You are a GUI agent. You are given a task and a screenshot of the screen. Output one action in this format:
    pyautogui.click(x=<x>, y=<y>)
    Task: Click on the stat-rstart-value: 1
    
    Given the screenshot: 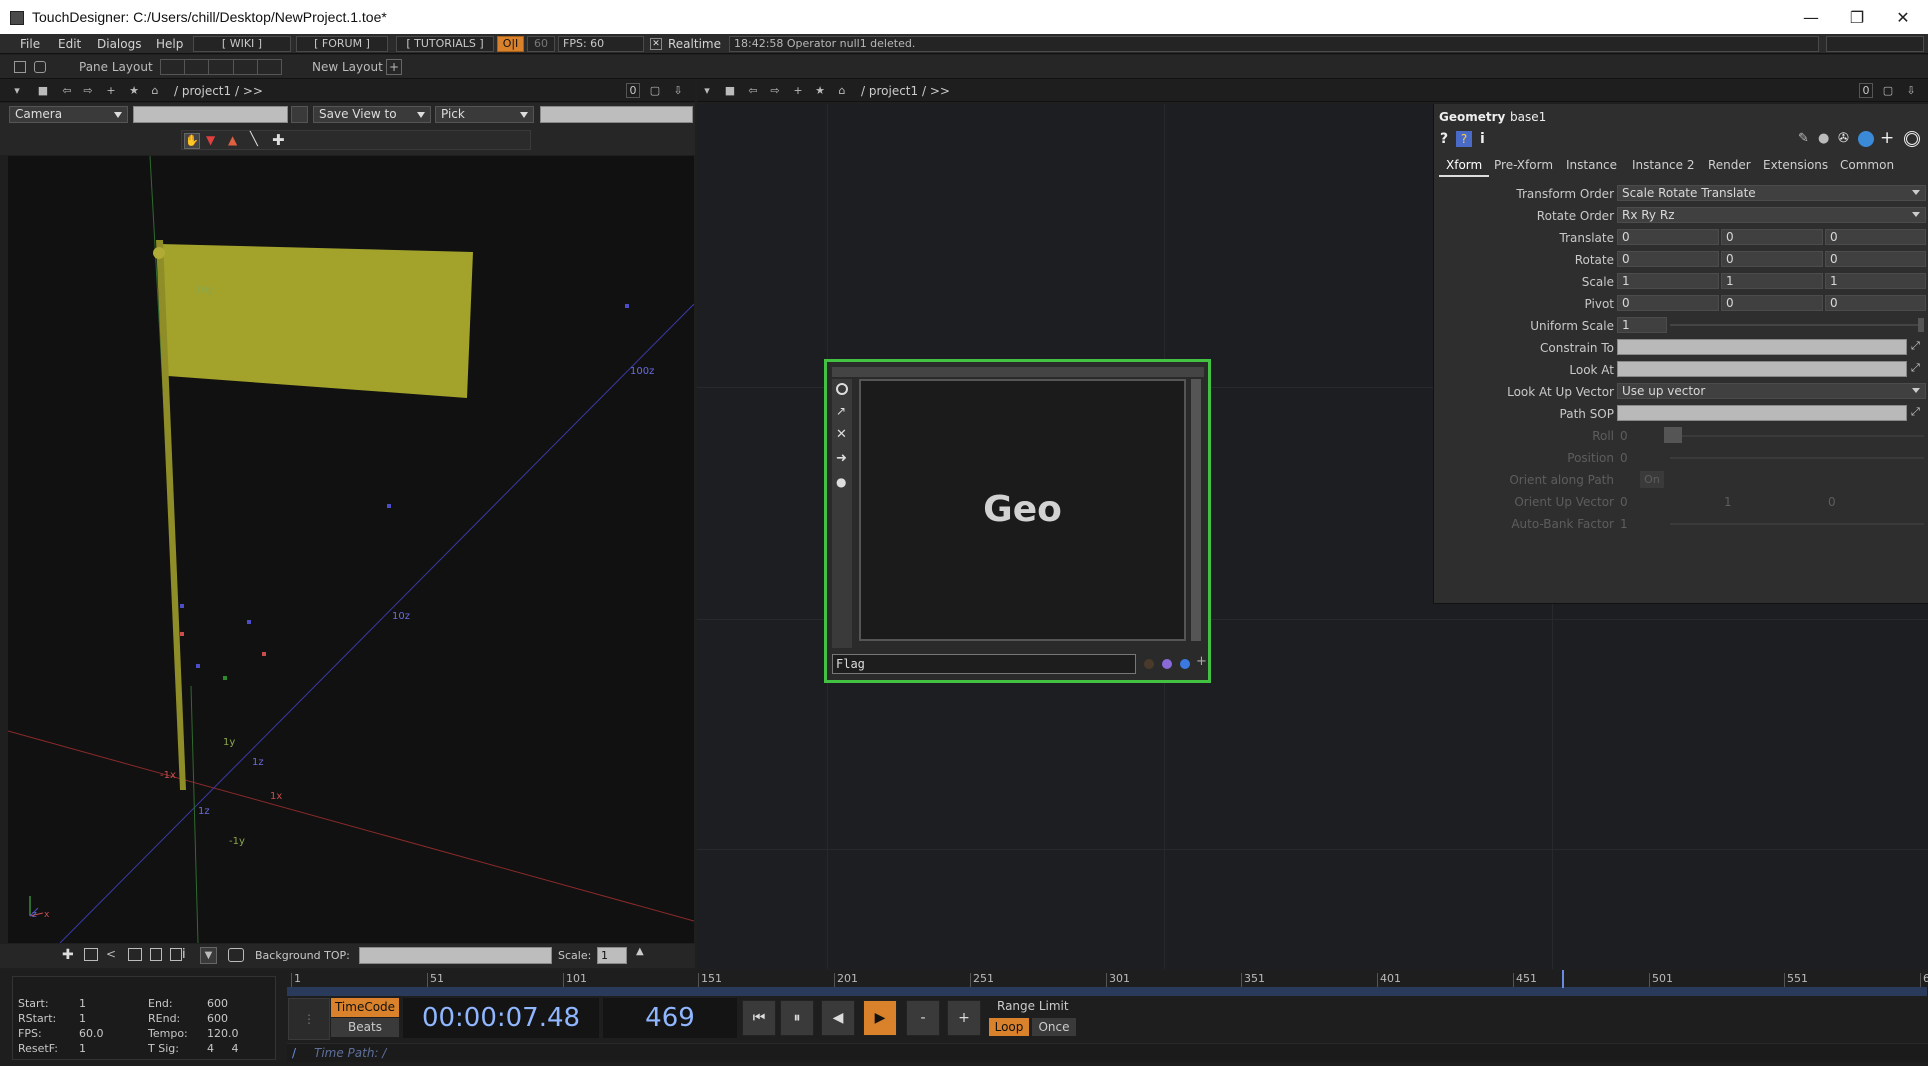 What is the action you would take?
    pyautogui.click(x=82, y=1018)
    